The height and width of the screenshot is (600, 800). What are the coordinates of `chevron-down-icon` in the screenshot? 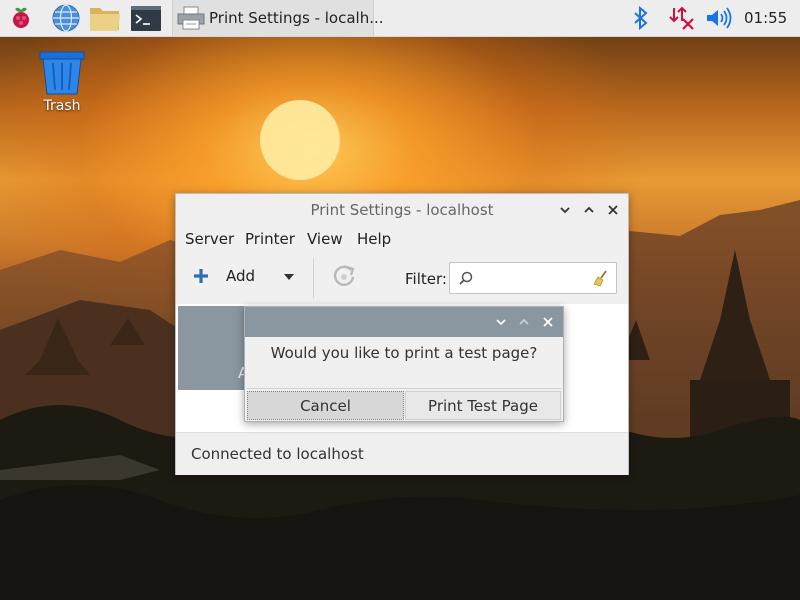 It's located at (289, 276).